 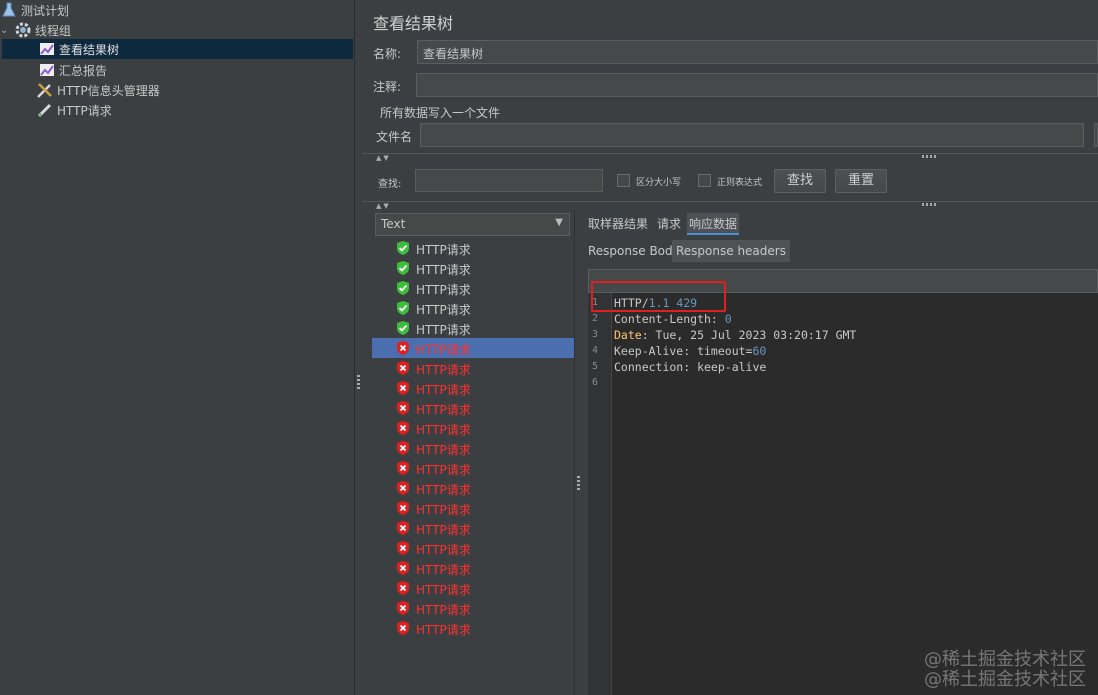 I want to click on list-splitter, so click(x=578, y=452).